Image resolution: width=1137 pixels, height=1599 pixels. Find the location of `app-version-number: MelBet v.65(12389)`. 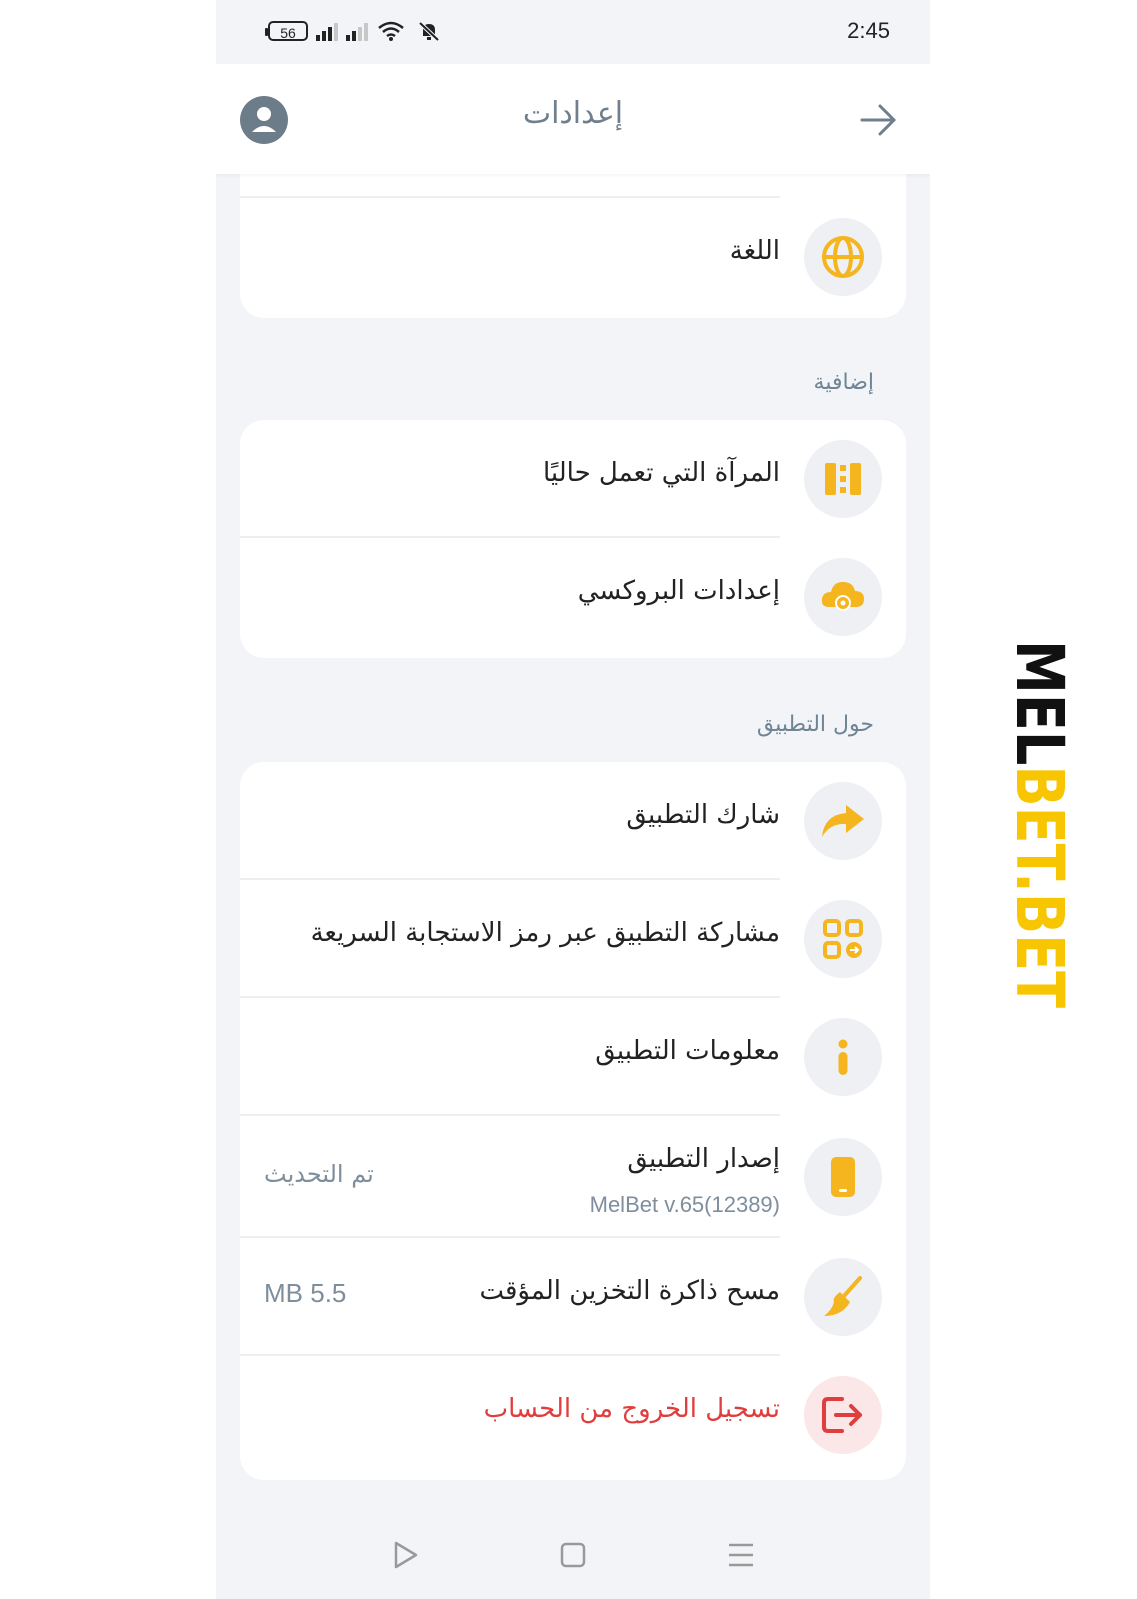

app-version-number: MelBet v.65(12389) is located at coordinates (684, 1204).